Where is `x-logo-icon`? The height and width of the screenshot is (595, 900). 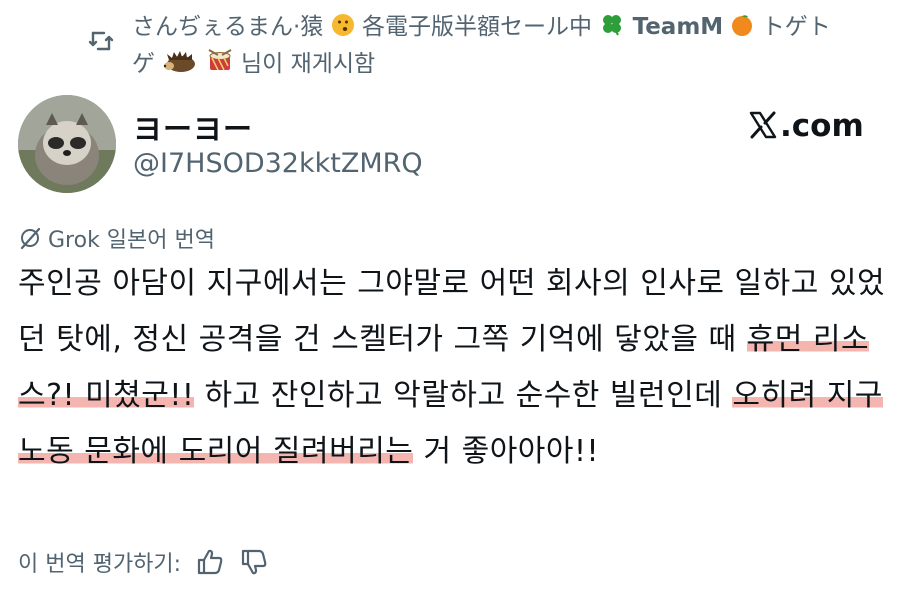 x-logo-icon is located at coordinates (763, 125).